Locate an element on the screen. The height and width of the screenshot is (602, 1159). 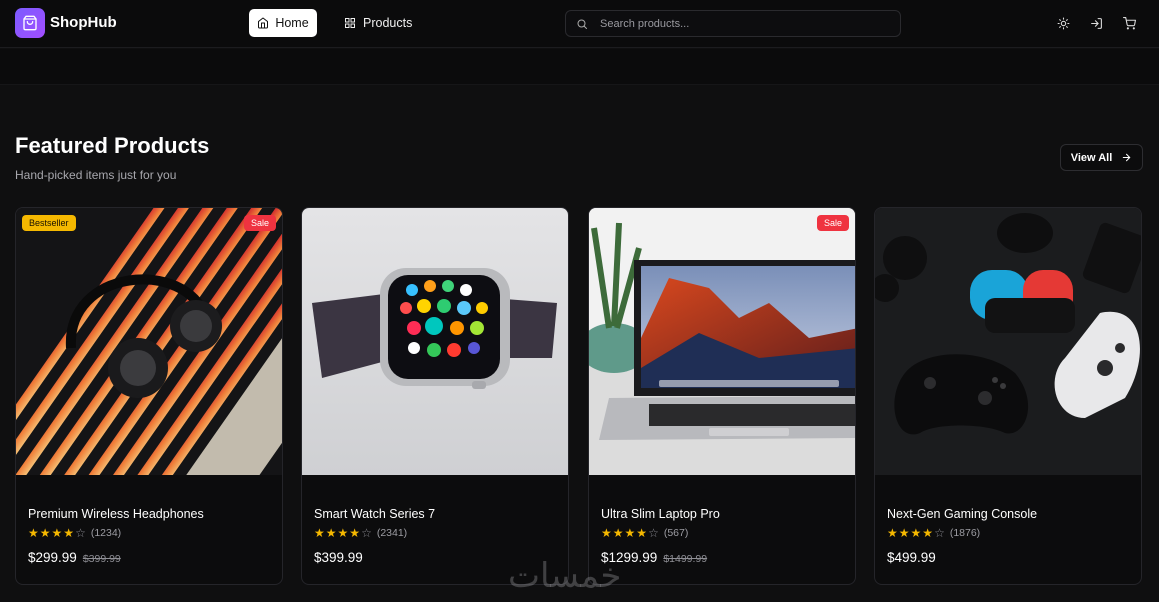
price-row: $499.99 is located at coordinates (911, 557).